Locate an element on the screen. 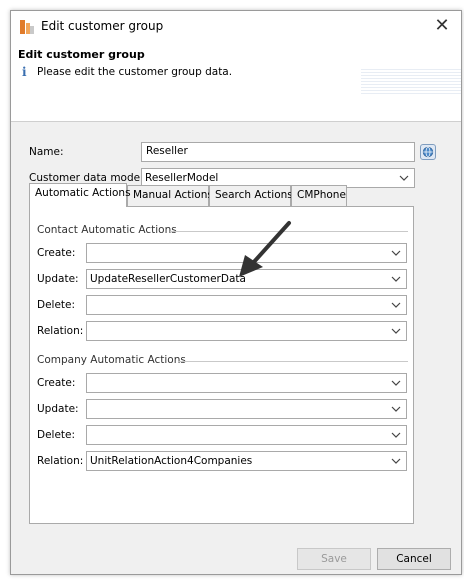 This screenshot has height=583, width=464. company-group-divider is located at coordinates (293, 361).